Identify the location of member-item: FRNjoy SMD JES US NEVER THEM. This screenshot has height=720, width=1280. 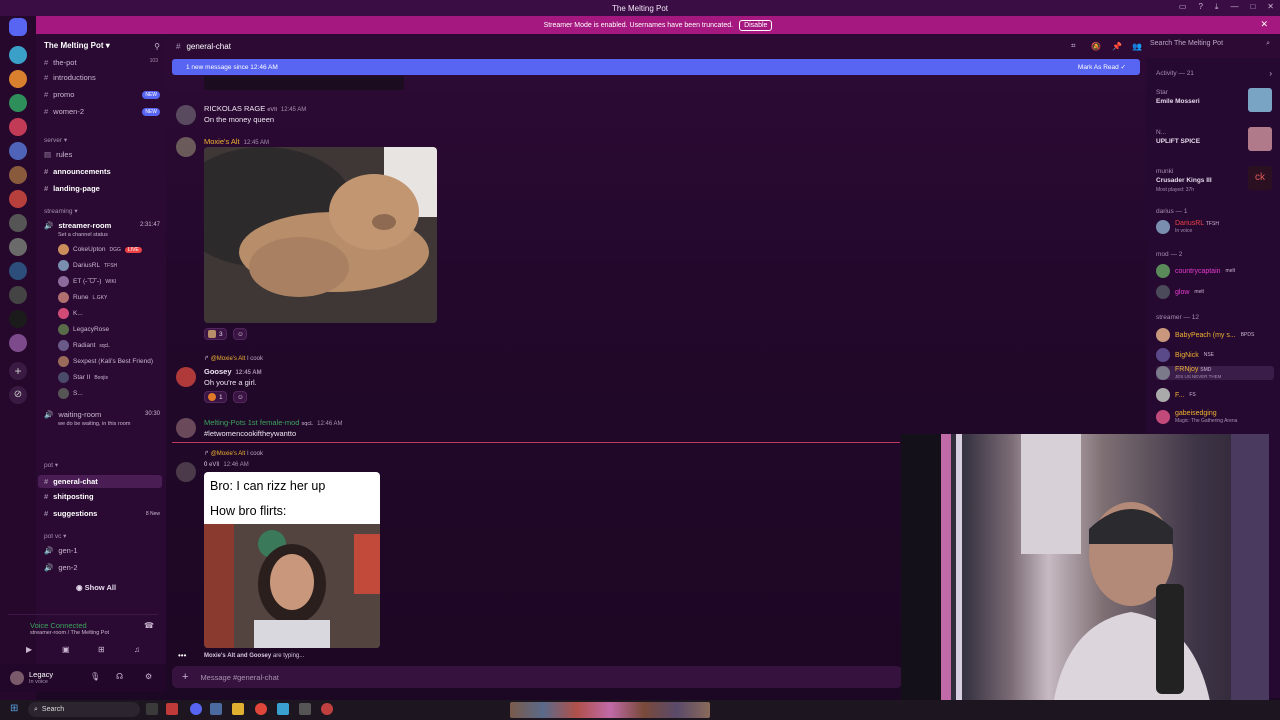
(1215, 373).